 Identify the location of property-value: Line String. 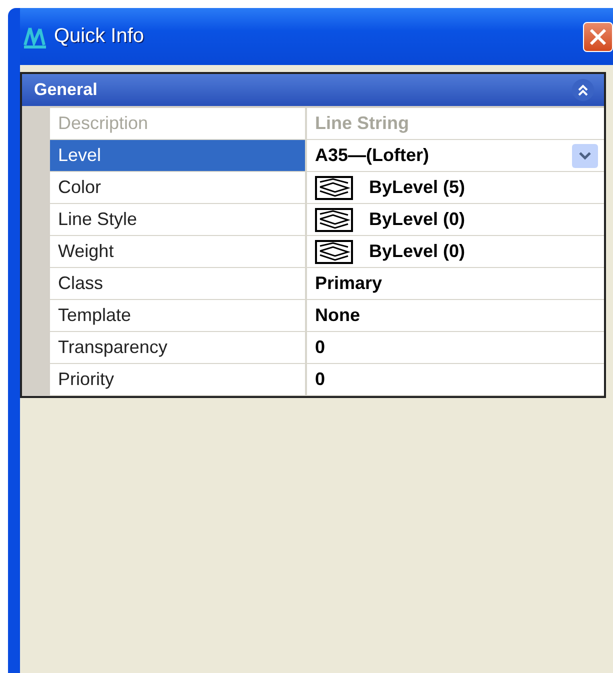
(362, 123).